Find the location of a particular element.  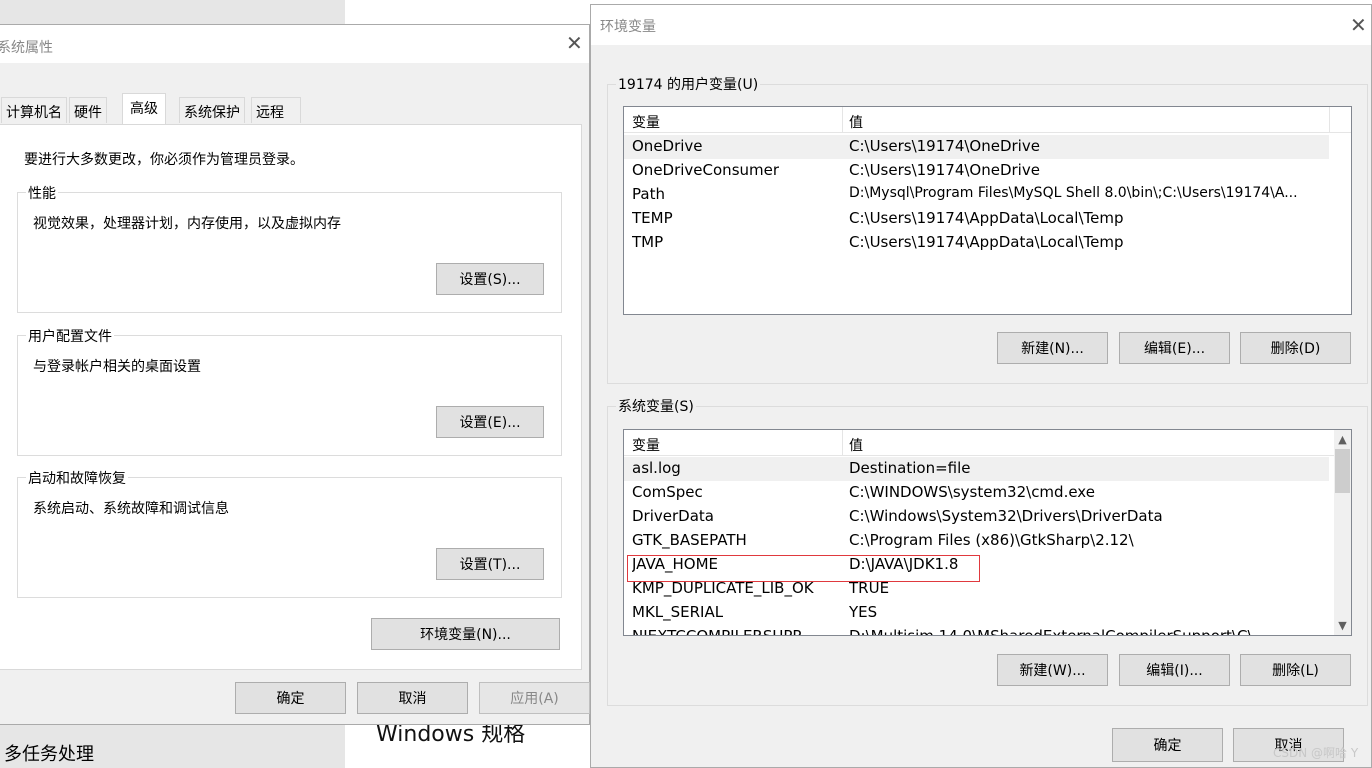

system-variables-title: 系统变量(S) is located at coordinates (656, 406).